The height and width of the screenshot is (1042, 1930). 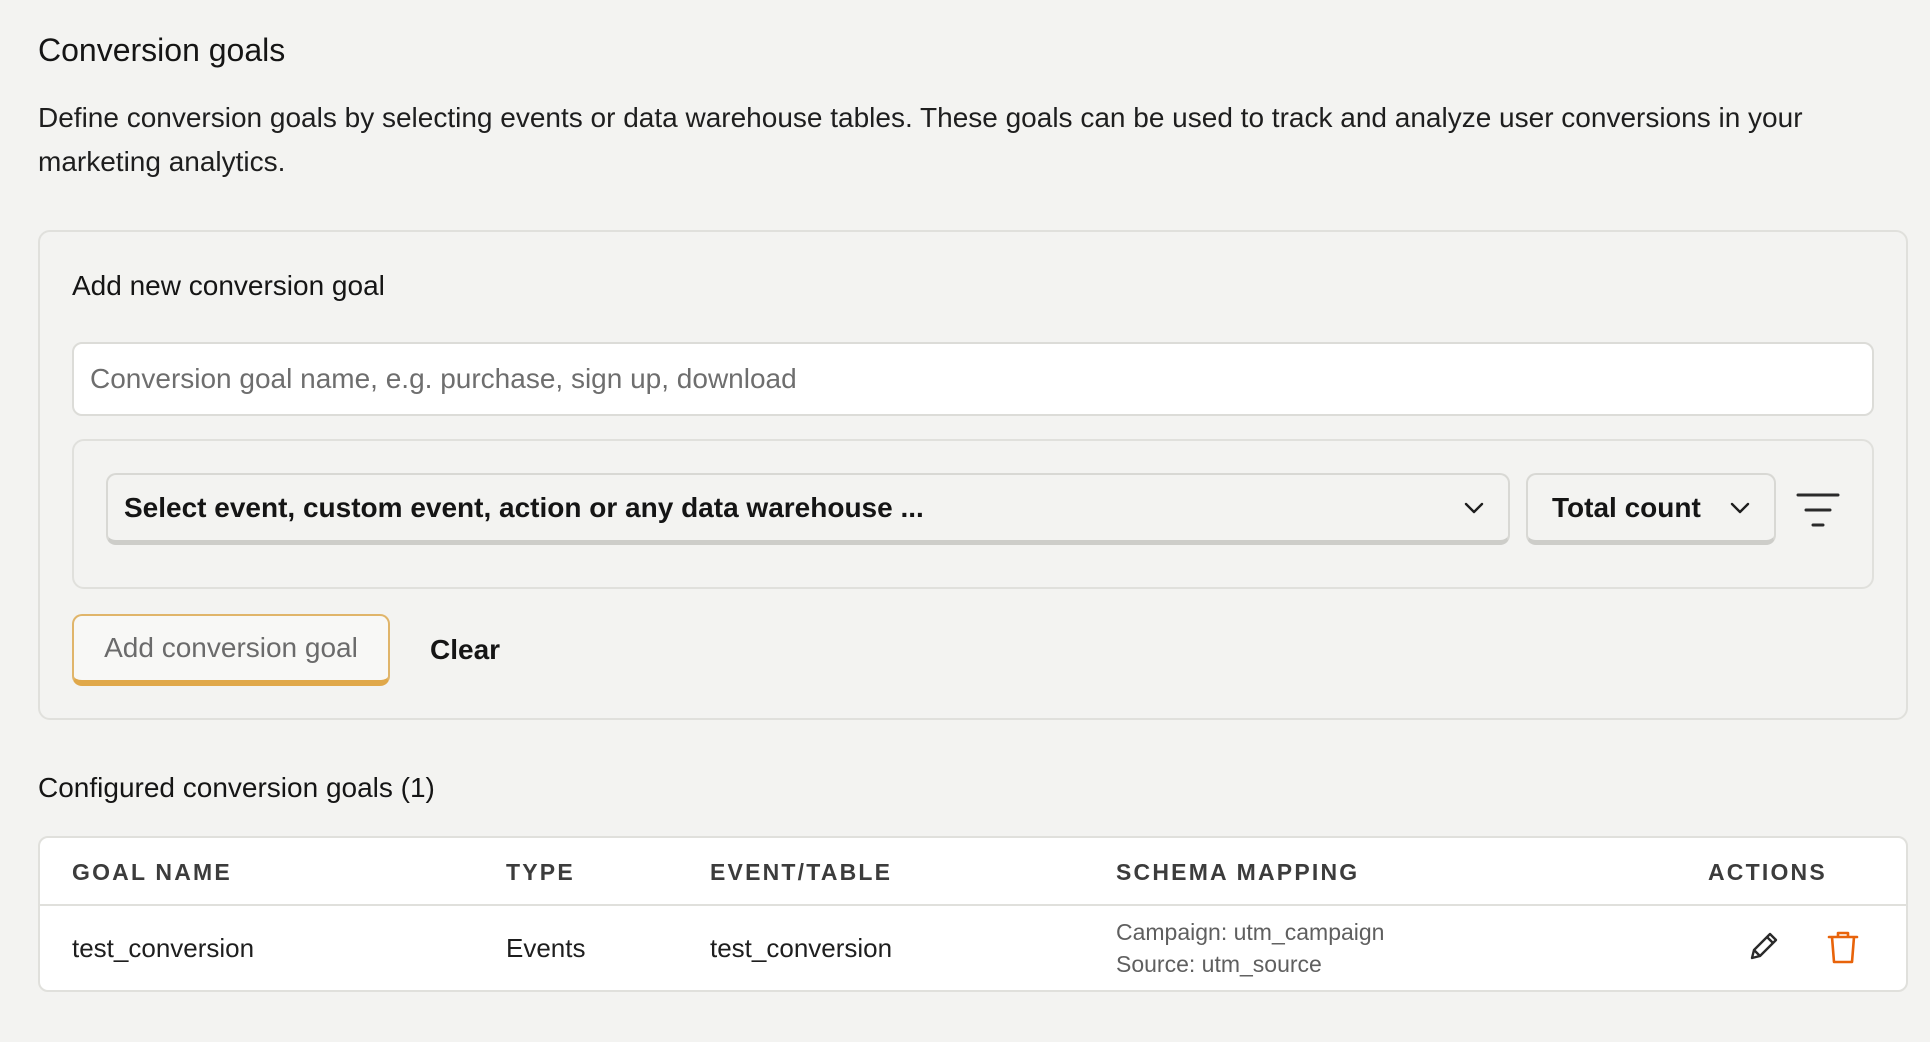 I want to click on column-header-event-table: EVENT/TABLE, so click(x=801, y=871).